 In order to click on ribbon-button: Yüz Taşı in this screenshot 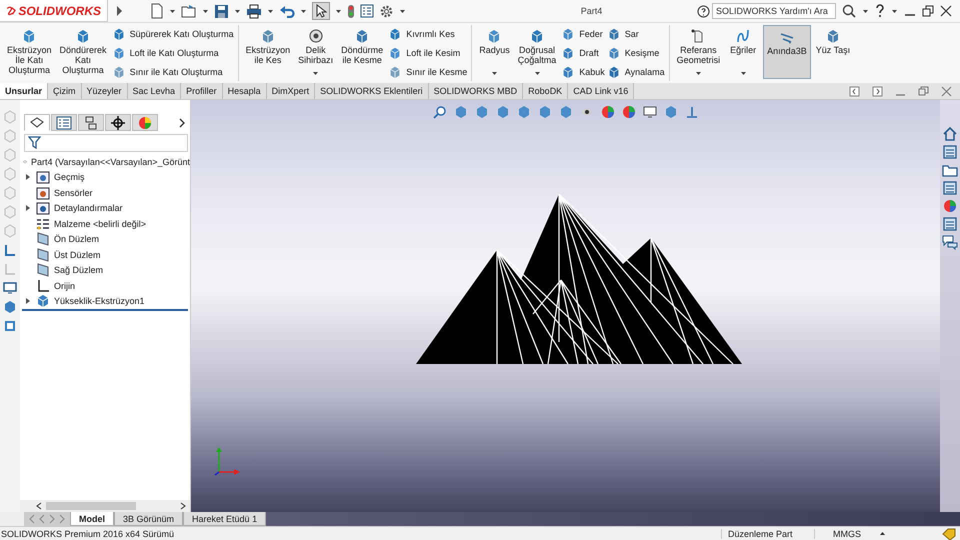, I will do `click(833, 52)`.